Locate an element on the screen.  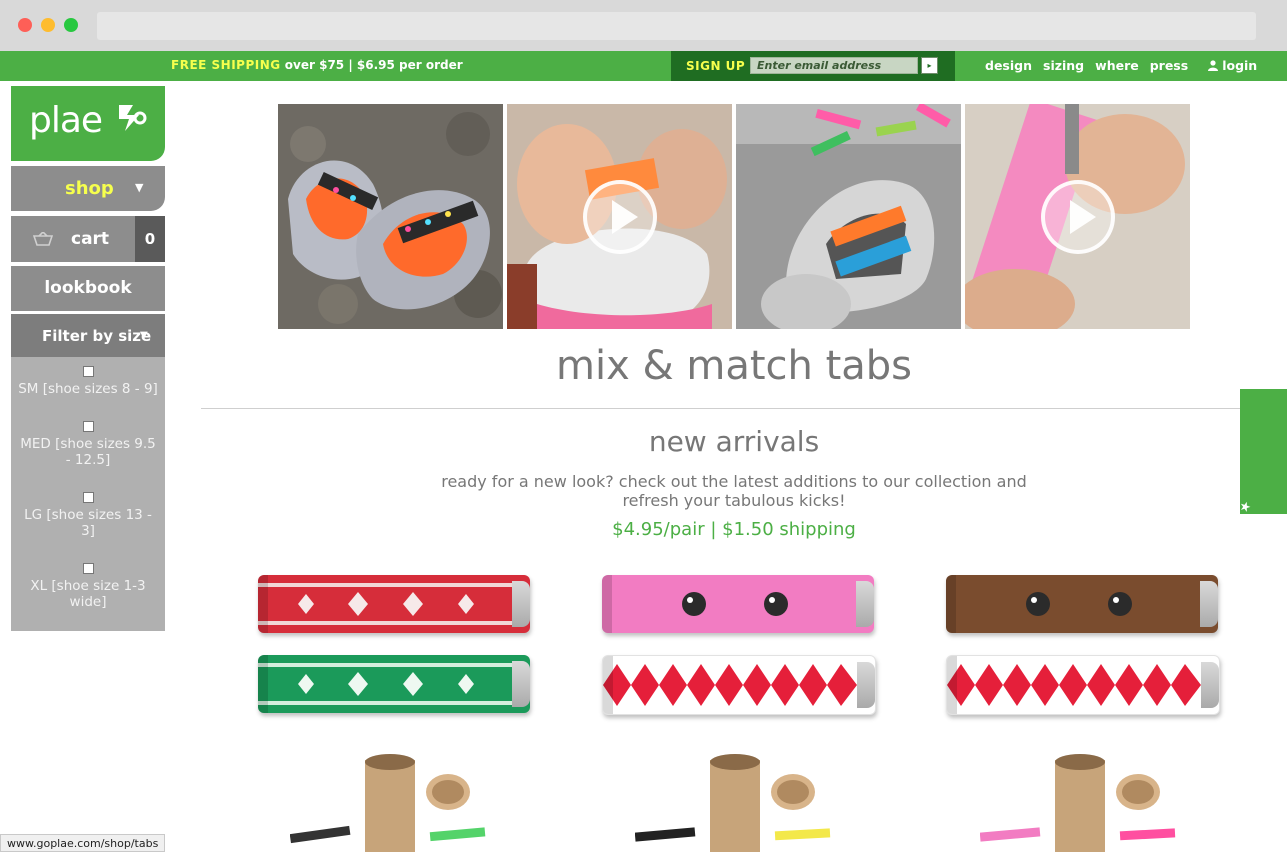
tab-green-snowflake is located at coordinates (394, 684).